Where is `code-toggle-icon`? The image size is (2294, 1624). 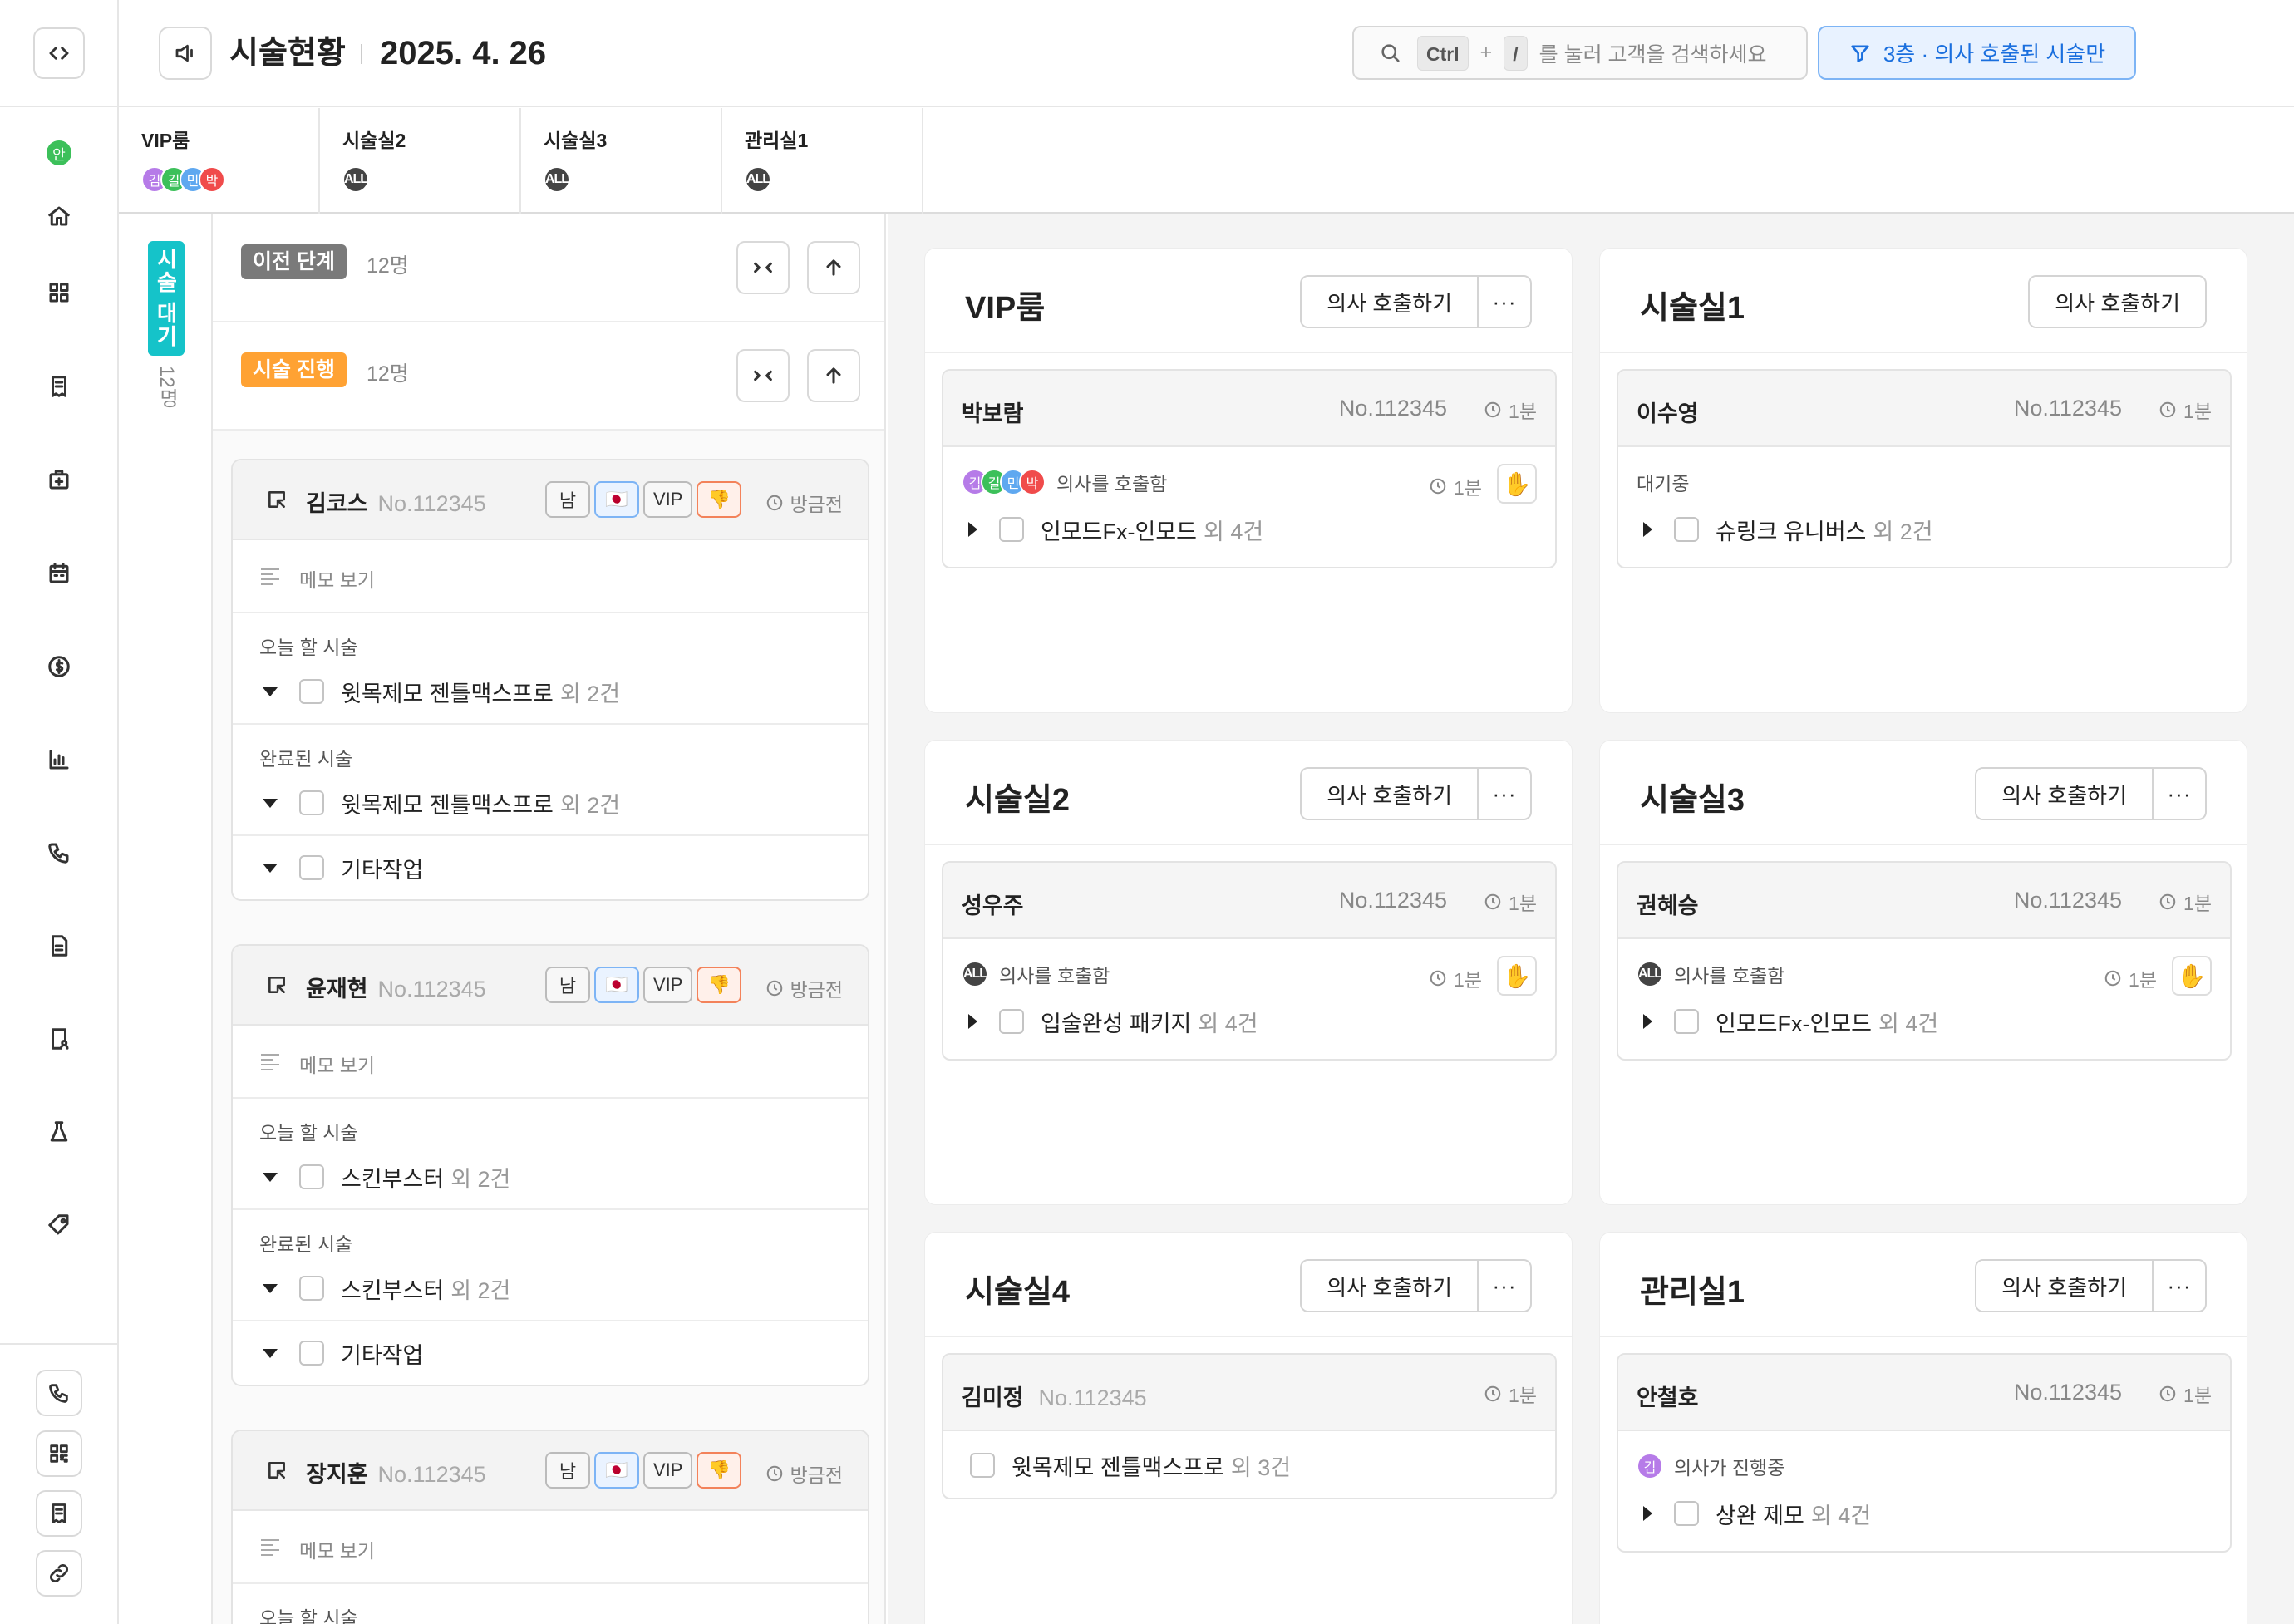
code-toggle-icon is located at coordinates (59, 53).